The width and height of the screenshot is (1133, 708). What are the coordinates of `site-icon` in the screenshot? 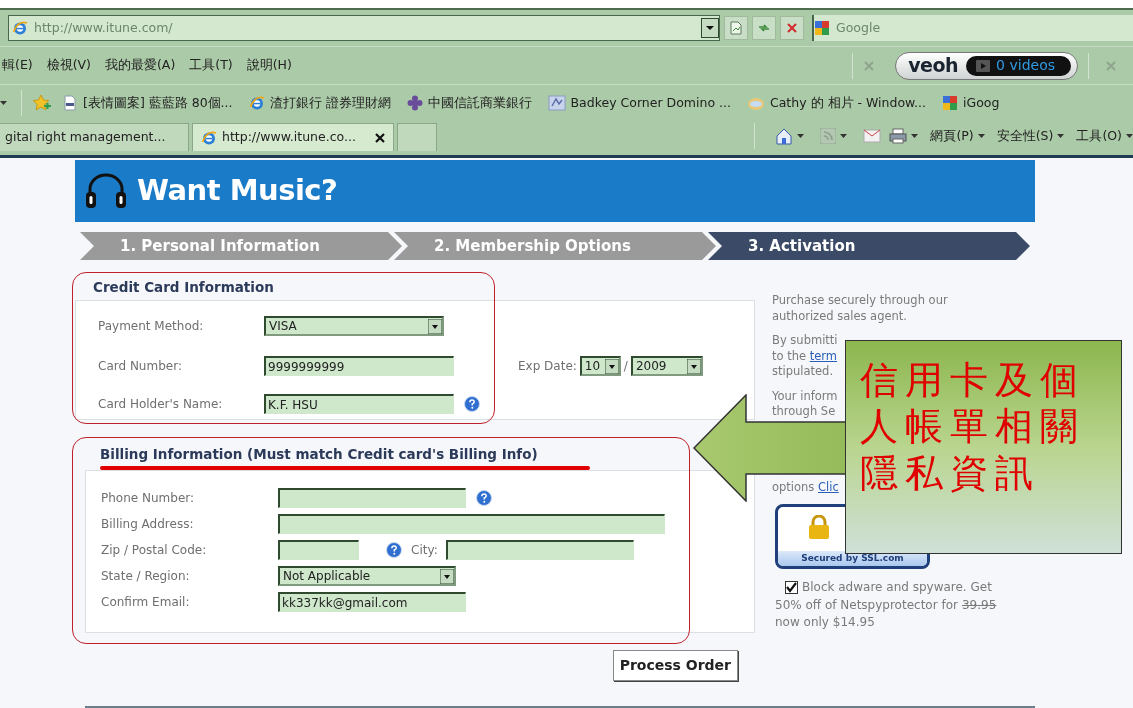 It's located at (556, 103).